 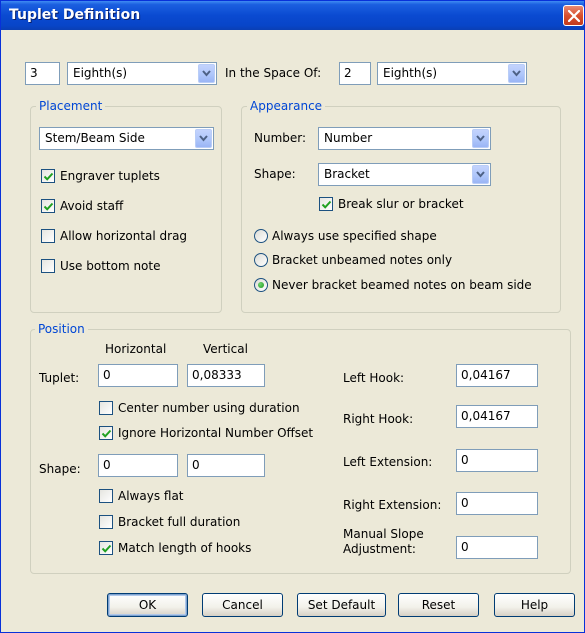 I want to click on shape-select: Bracket, so click(x=404, y=174).